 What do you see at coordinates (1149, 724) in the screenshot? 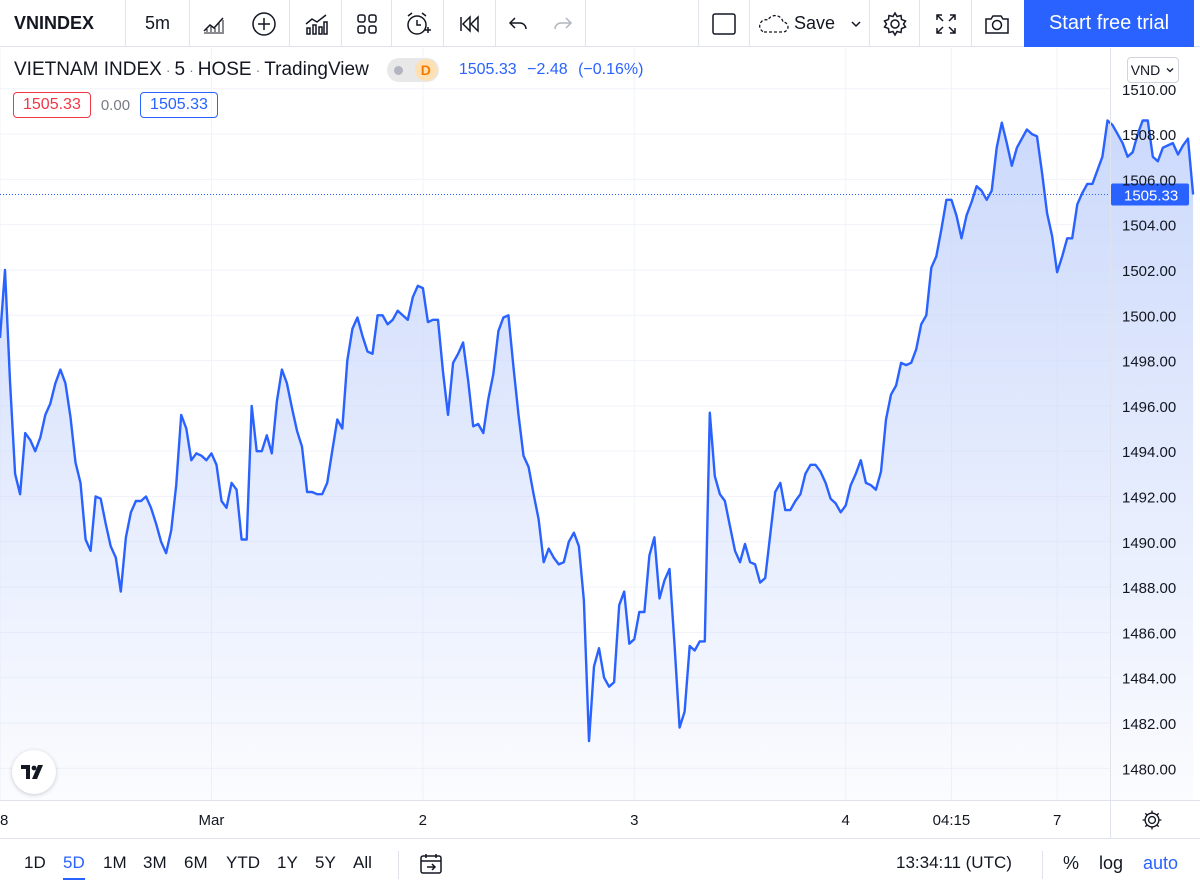
I see `price-tick-label: 1482.00` at bounding box center [1149, 724].